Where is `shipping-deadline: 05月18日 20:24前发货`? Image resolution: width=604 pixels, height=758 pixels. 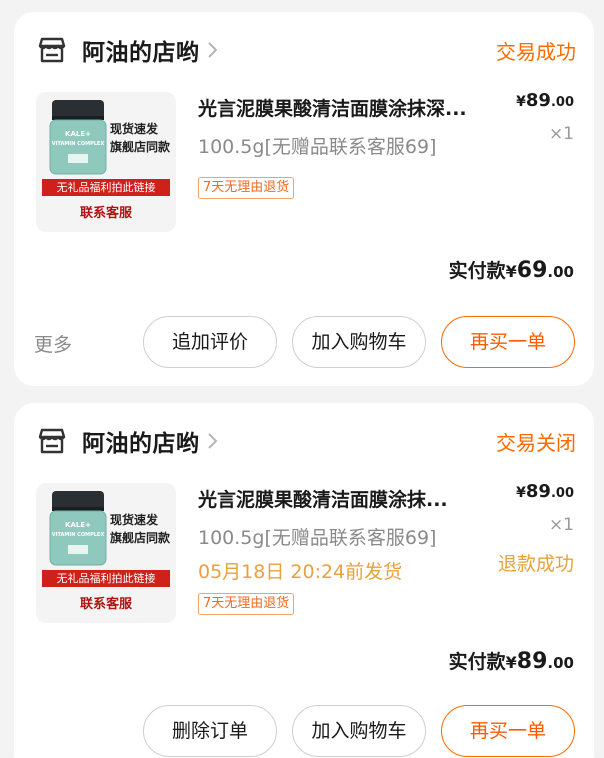
shipping-deadline: 05月18日 20:24前发货 is located at coordinates (300, 572).